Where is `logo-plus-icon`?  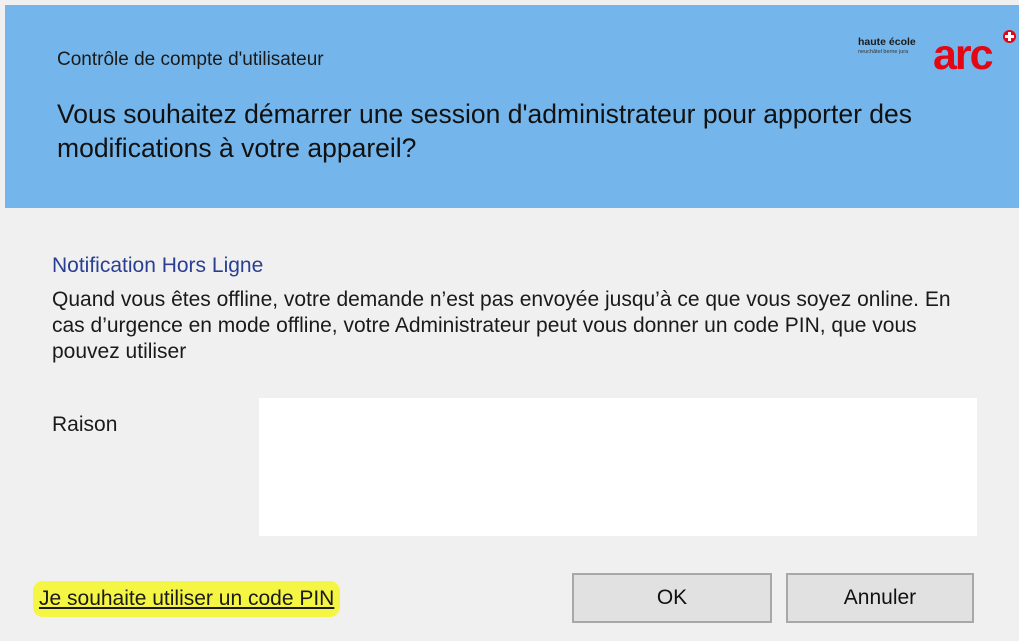
logo-plus-icon is located at coordinates (1009, 36).